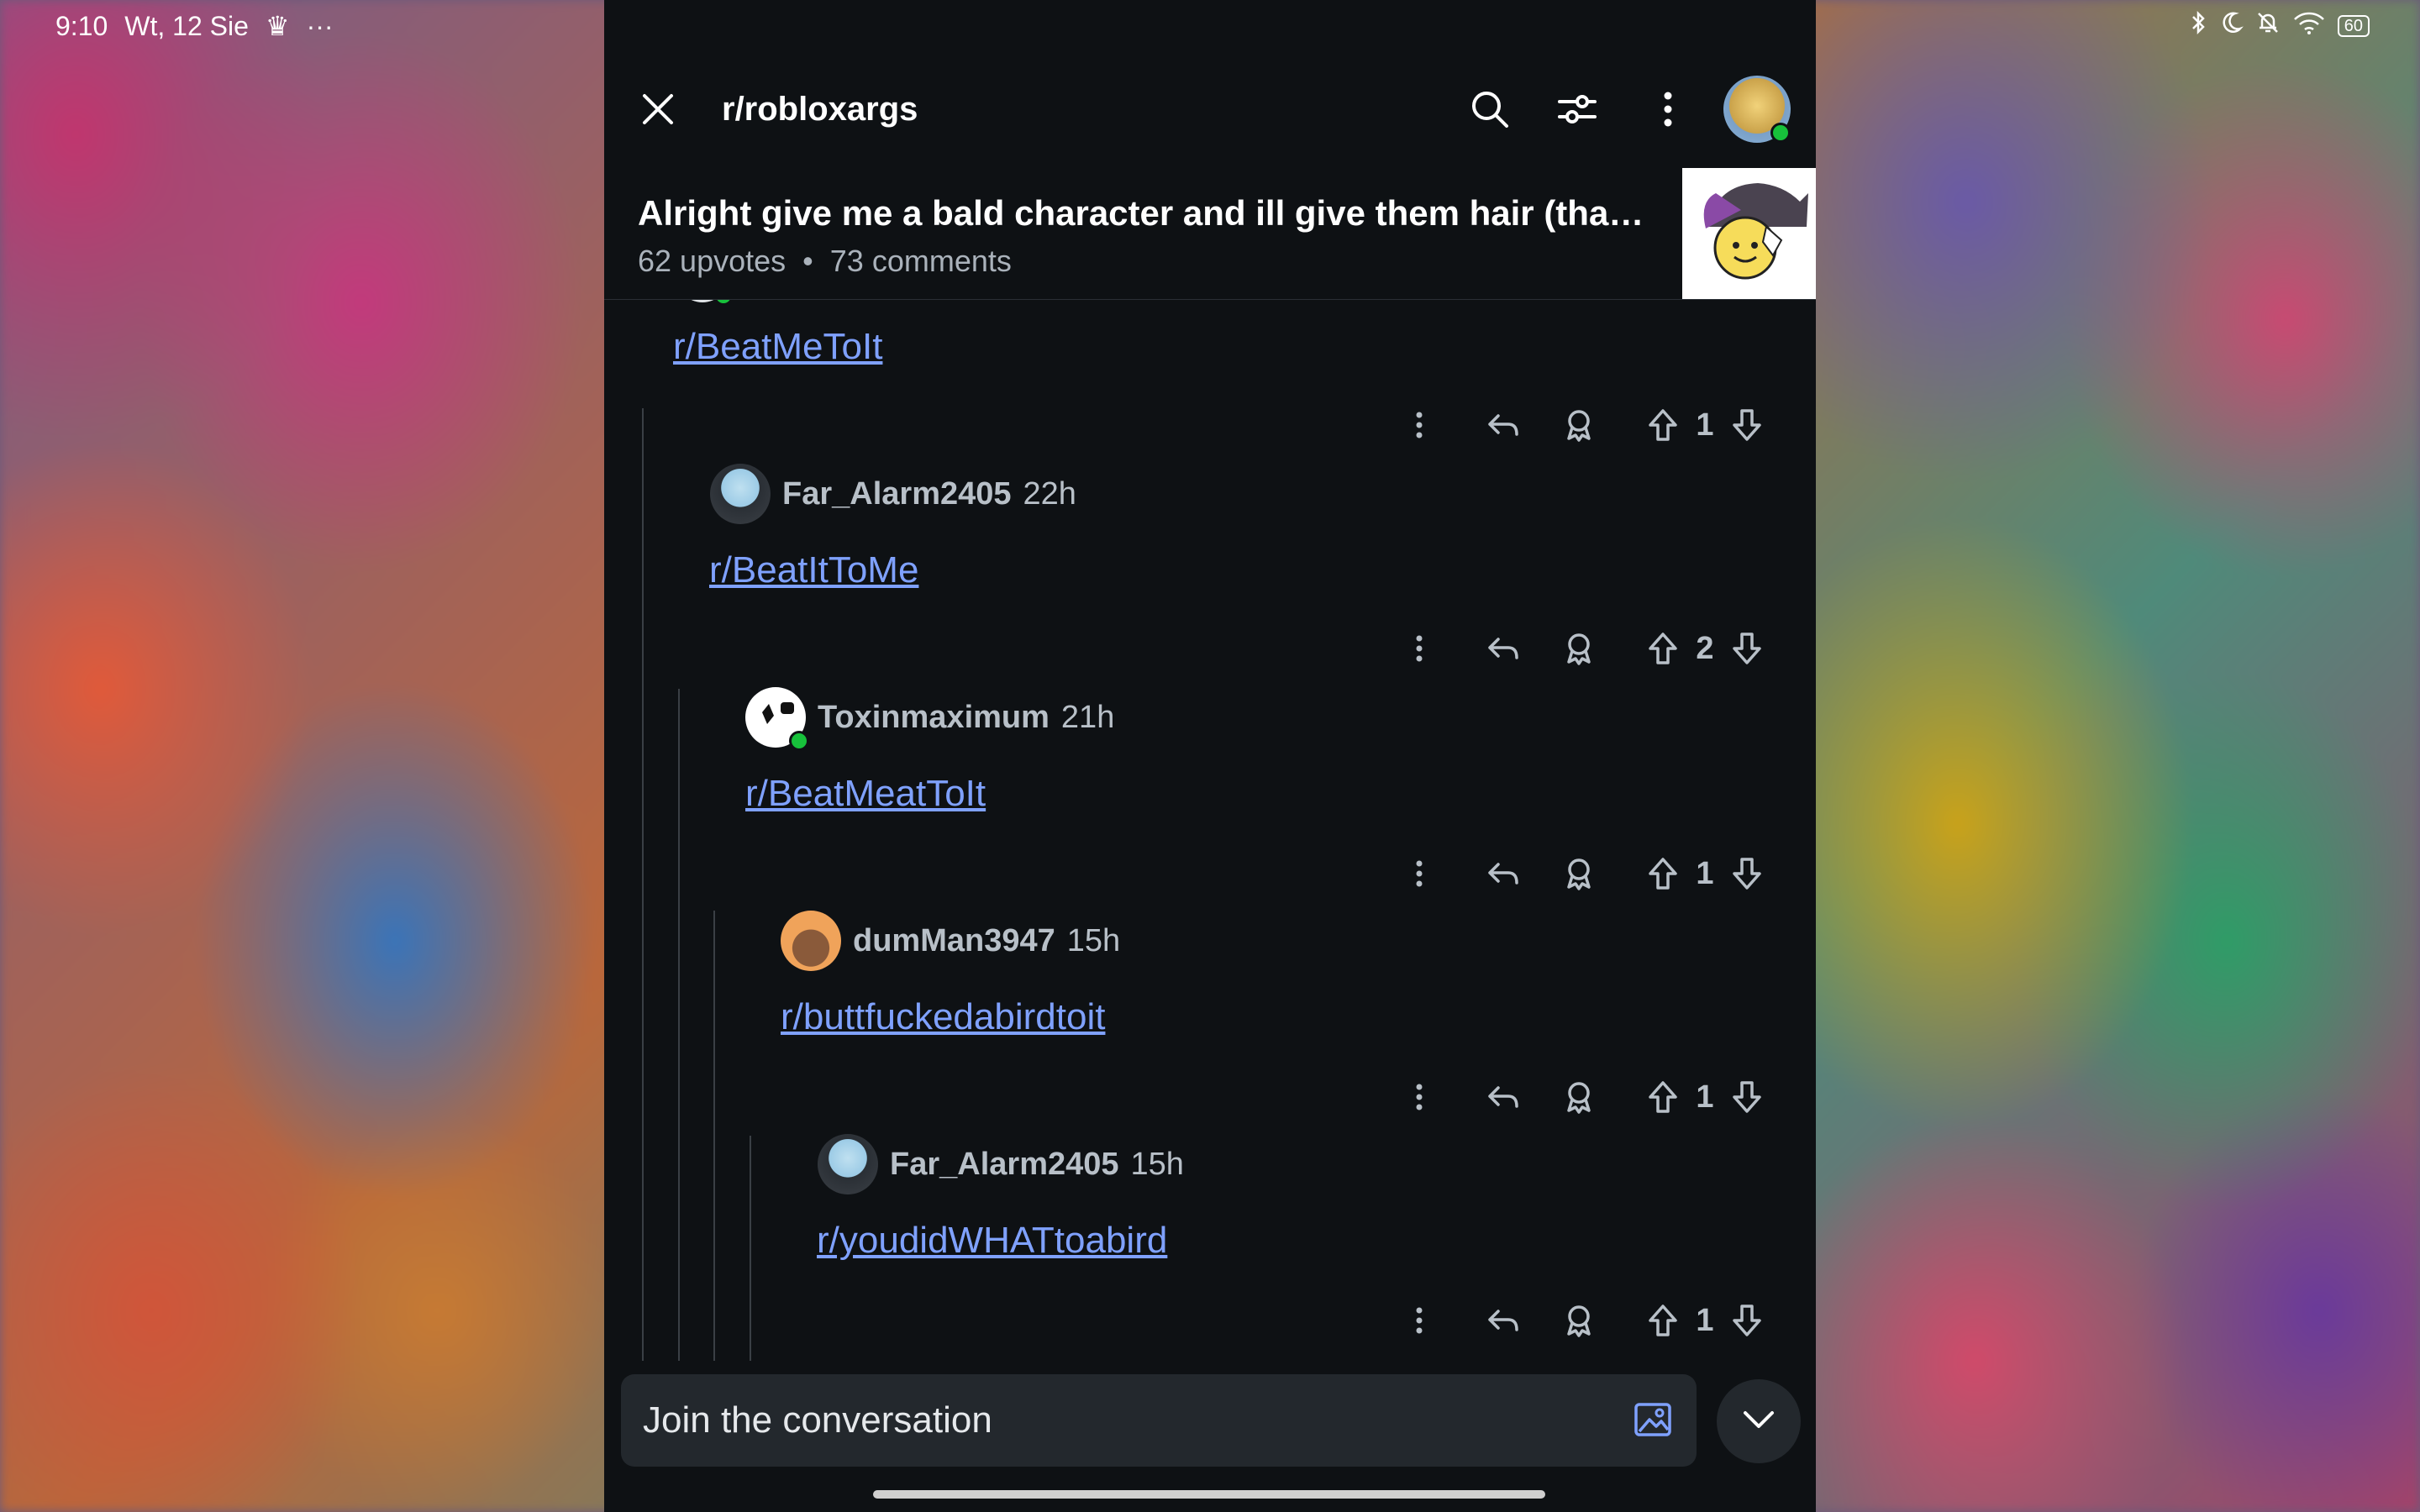  I want to click on wifi-icon, so click(2309, 25).